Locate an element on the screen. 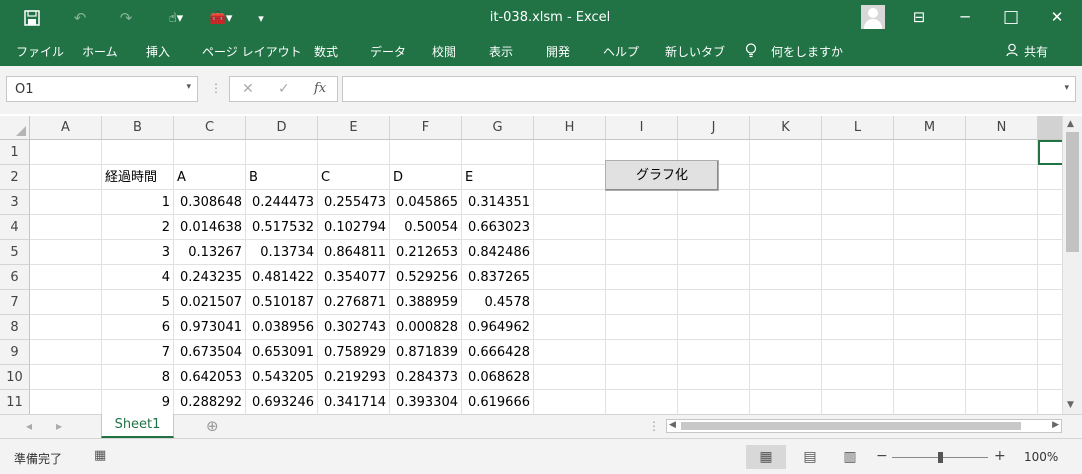 This screenshot has width=1082, height=474. cell-value: 0.388959 is located at coordinates (426, 302).